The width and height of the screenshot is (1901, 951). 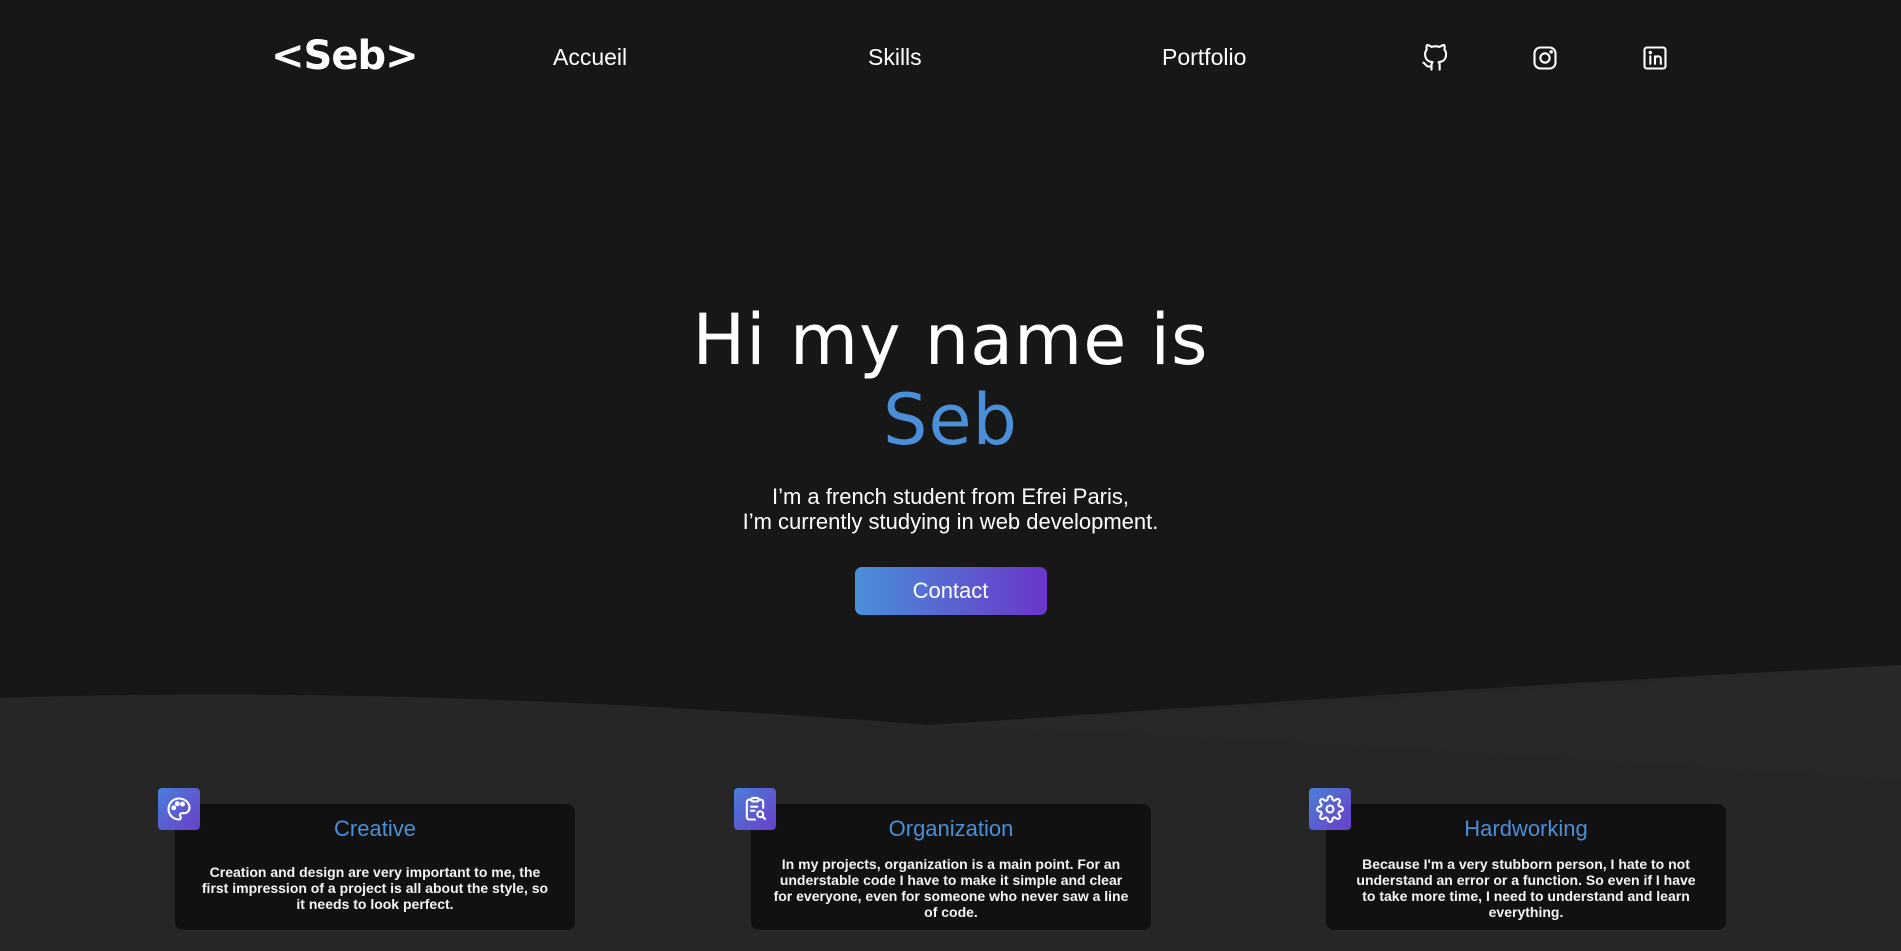 What do you see at coordinates (950, 340) in the screenshot?
I see `hero-greeting: Hi my name is` at bounding box center [950, 340].